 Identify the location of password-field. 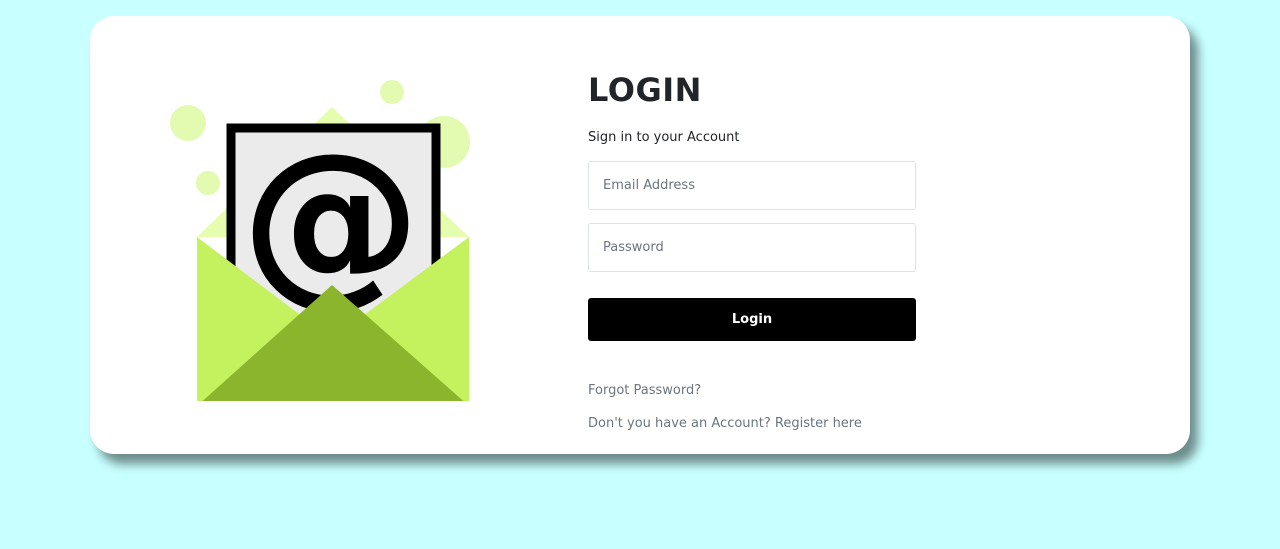
(752, 247).